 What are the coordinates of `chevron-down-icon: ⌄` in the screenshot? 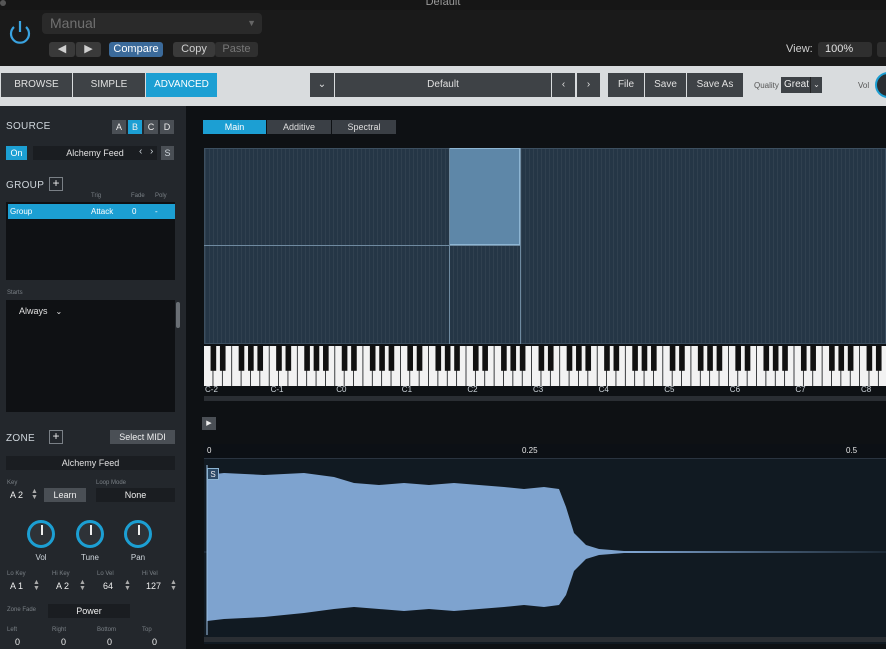 It's located at (816, 85).